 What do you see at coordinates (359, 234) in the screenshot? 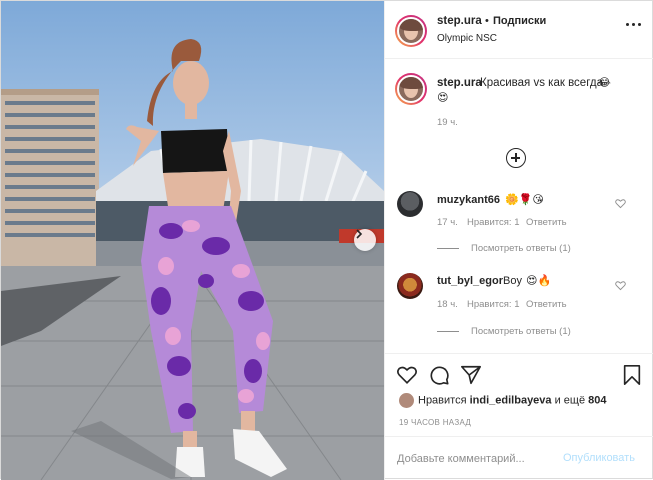
I see `chevron-right-icon` at bounding box center [359, 234].